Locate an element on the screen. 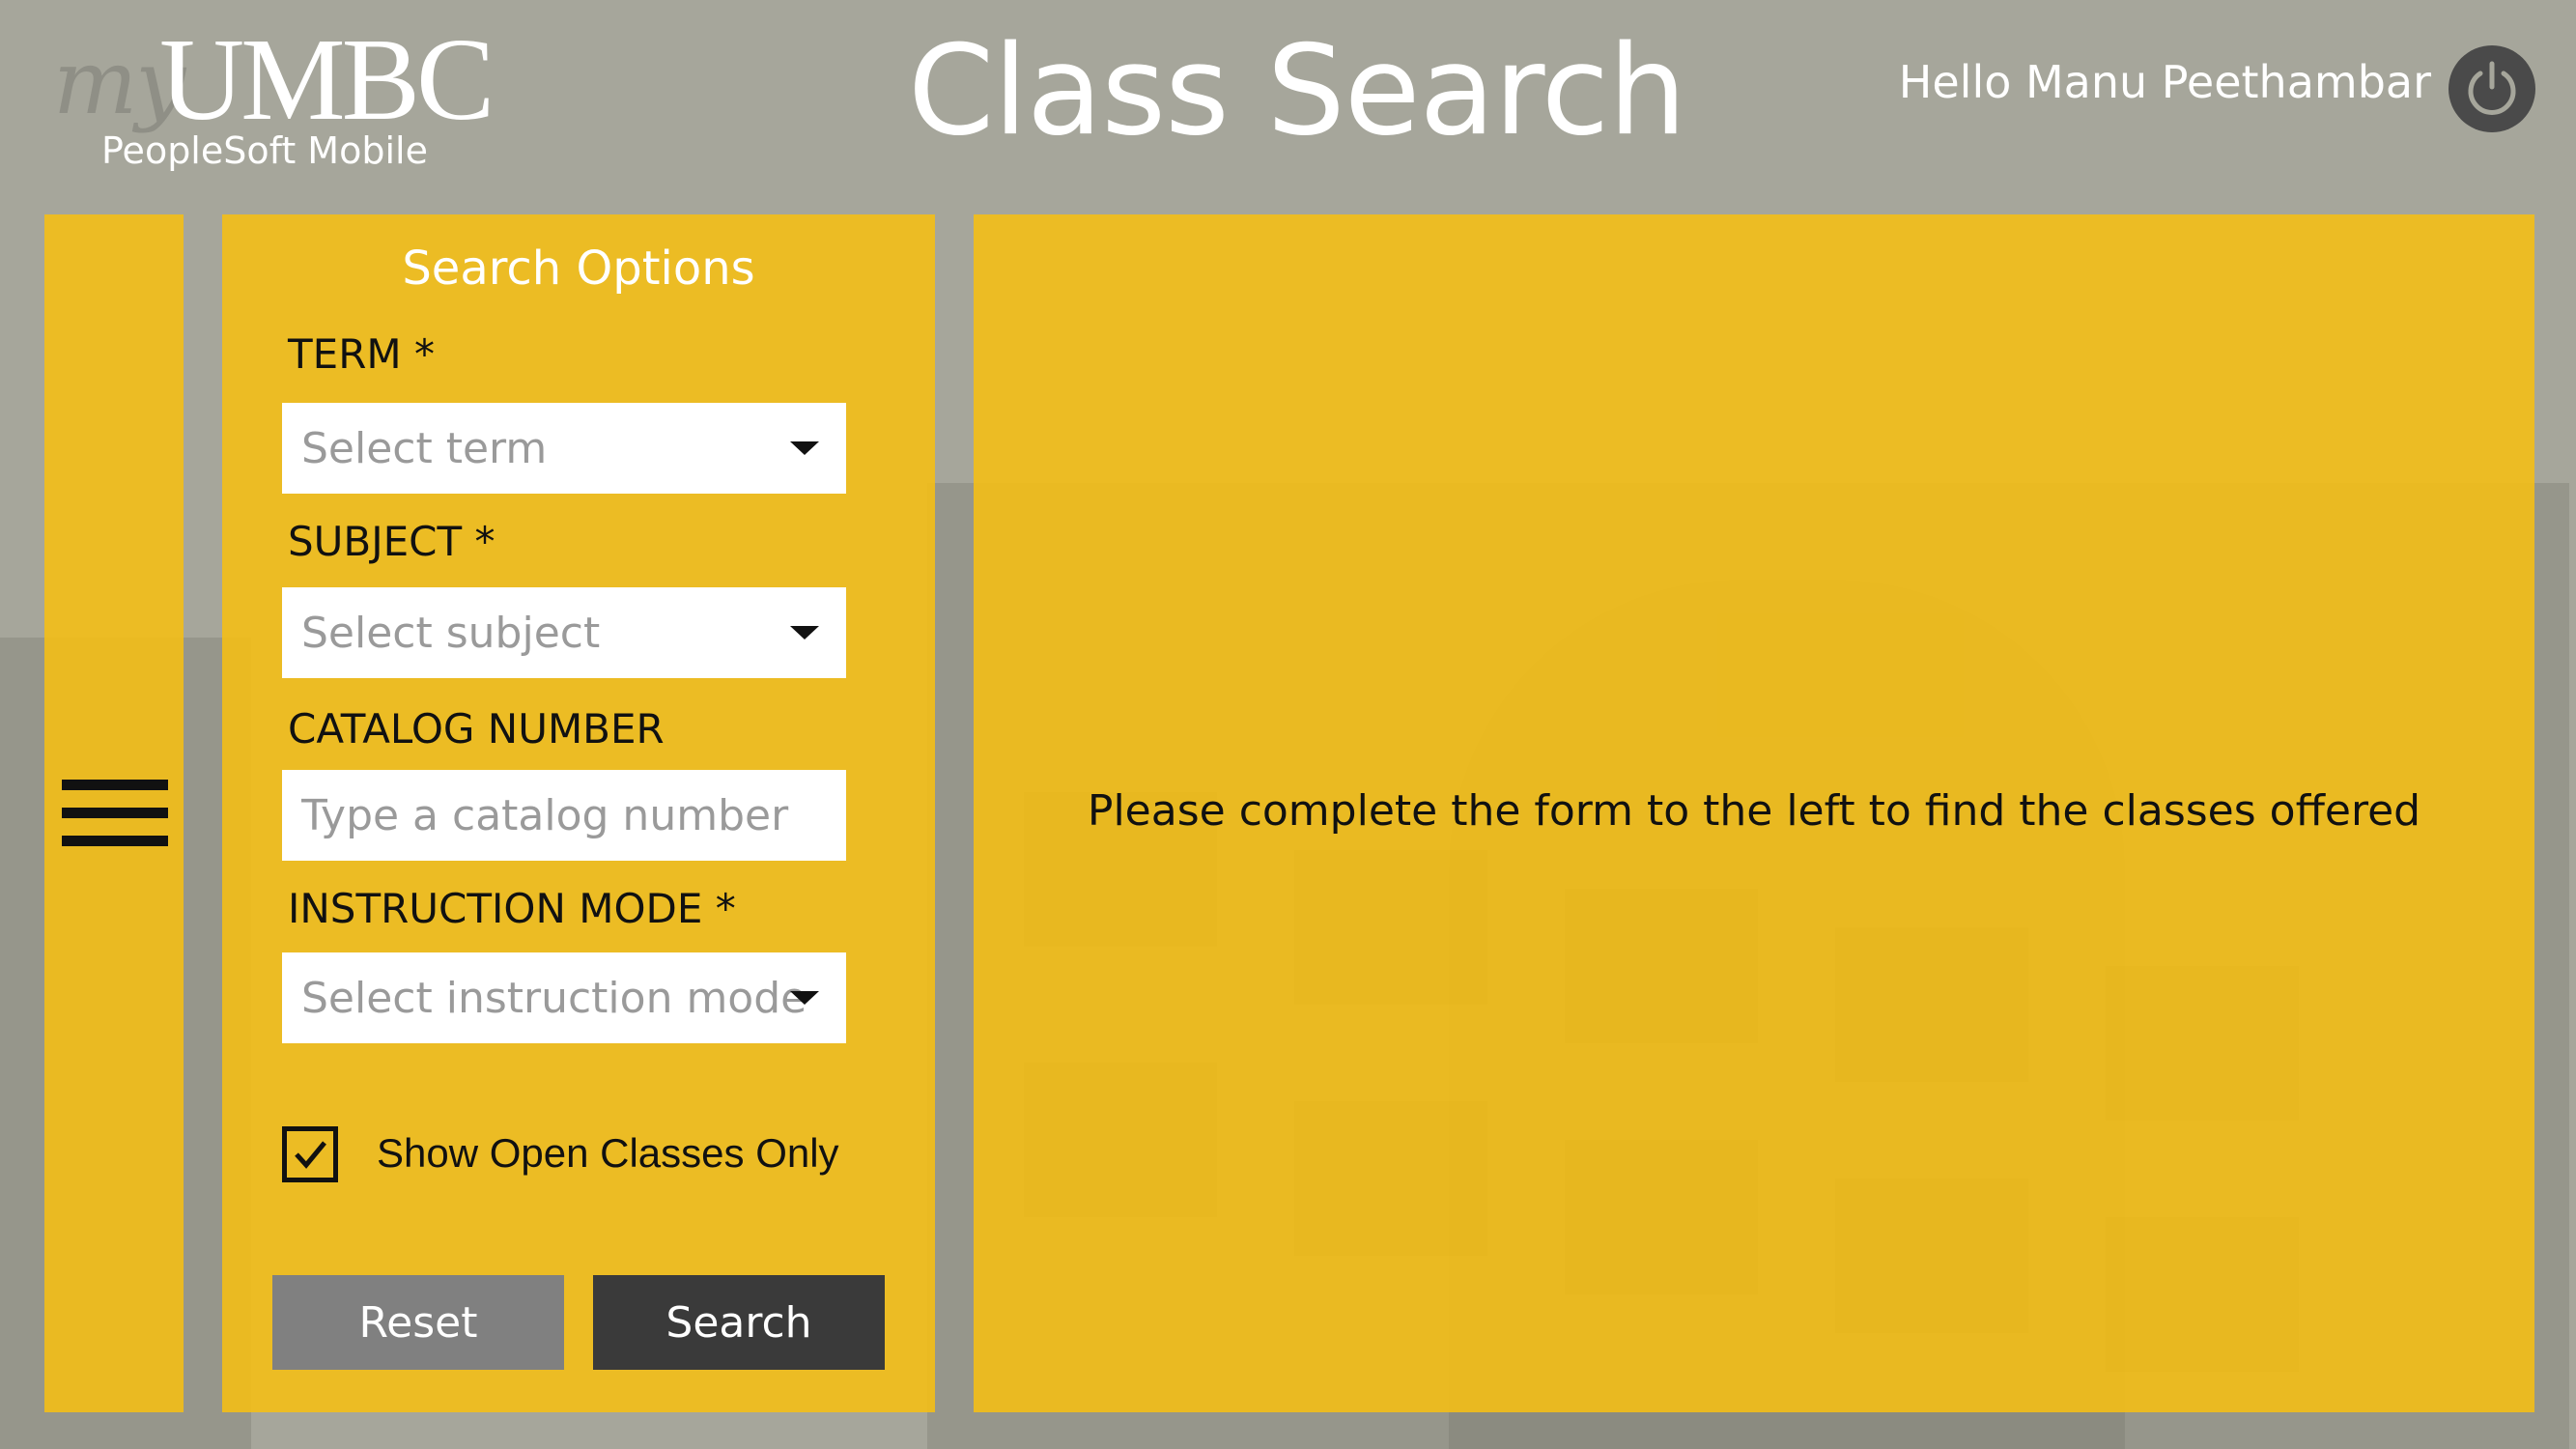  term-select: Select term is located at coordinates (564, 448).